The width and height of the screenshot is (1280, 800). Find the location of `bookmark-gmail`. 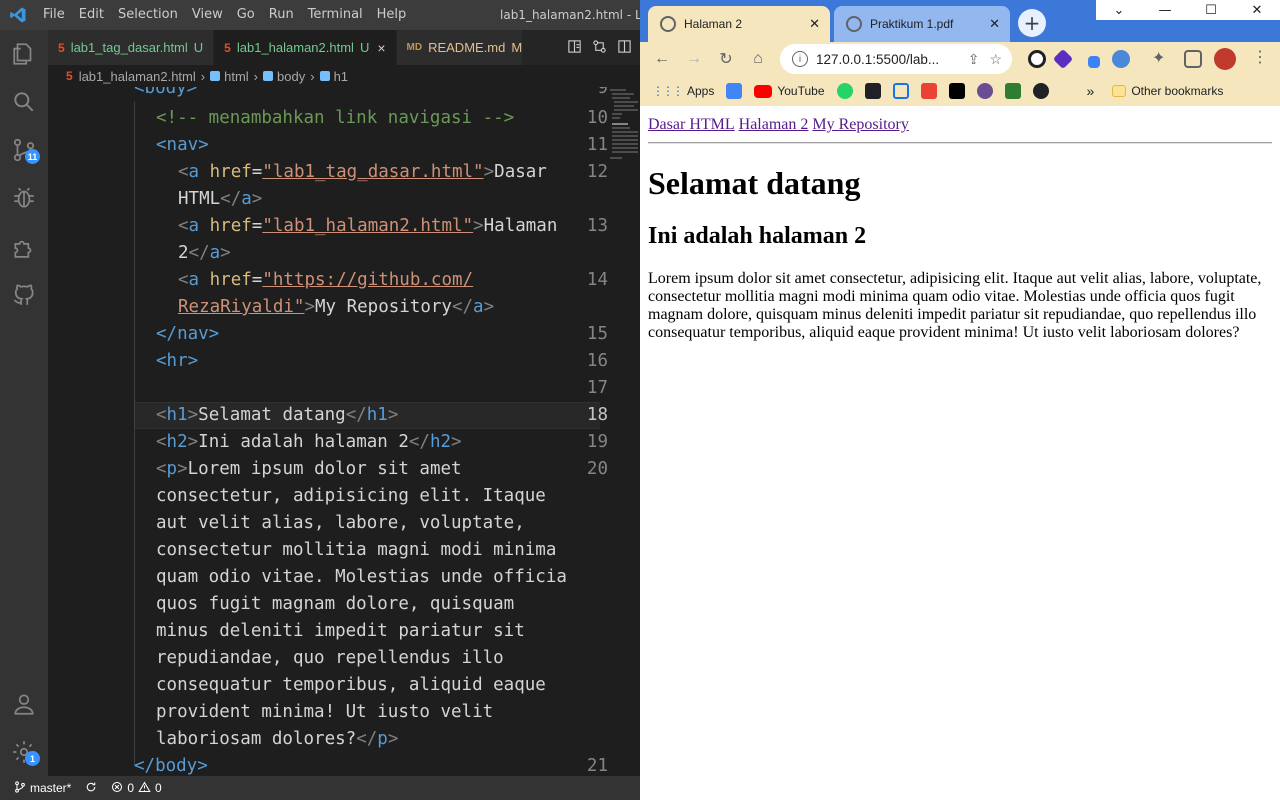

bookmark-gmail is located at coordinates (928, 91).